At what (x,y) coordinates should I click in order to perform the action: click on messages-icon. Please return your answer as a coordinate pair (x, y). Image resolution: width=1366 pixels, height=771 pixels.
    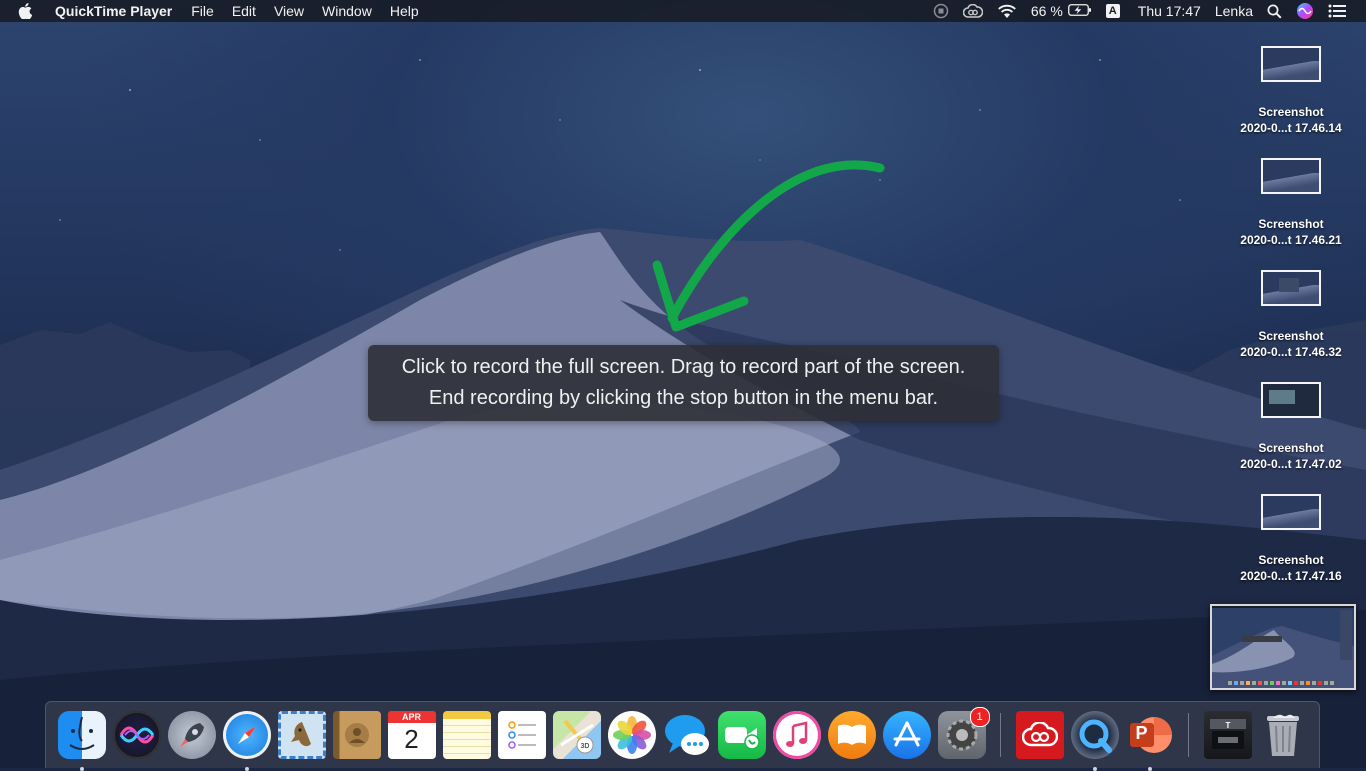
    Looking at the image, I should click on (687, 735).